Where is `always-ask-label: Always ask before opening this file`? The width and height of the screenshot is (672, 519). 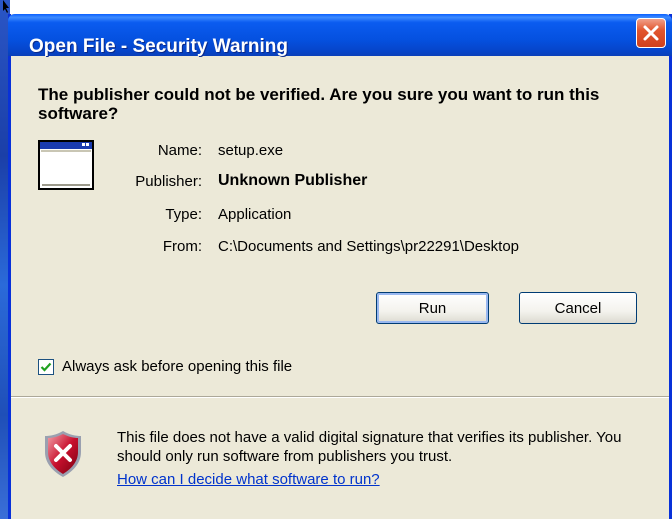 always-ask-label: Always ask before opening this file is located at coordinates (177, 366).